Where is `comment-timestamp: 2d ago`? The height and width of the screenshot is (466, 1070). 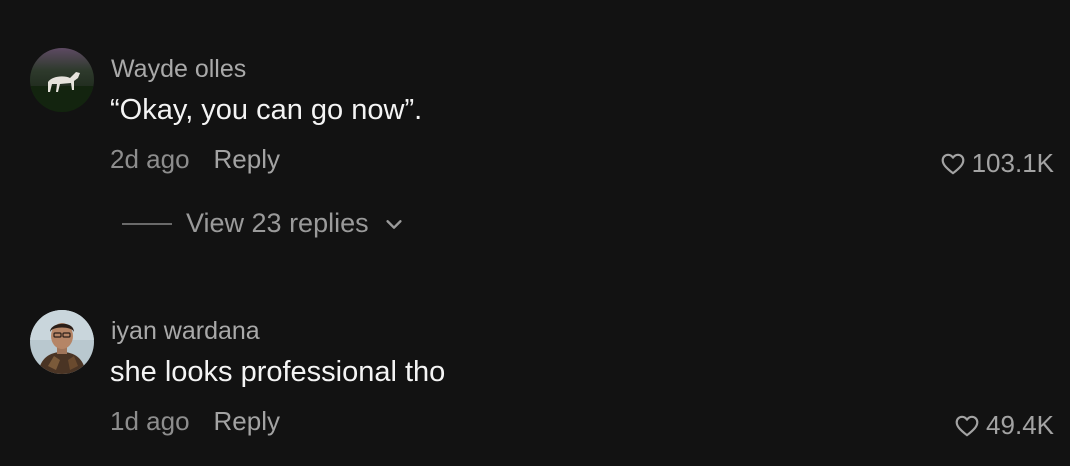 comment-timestamp: 2d ago is located at coordinates (150, 159).